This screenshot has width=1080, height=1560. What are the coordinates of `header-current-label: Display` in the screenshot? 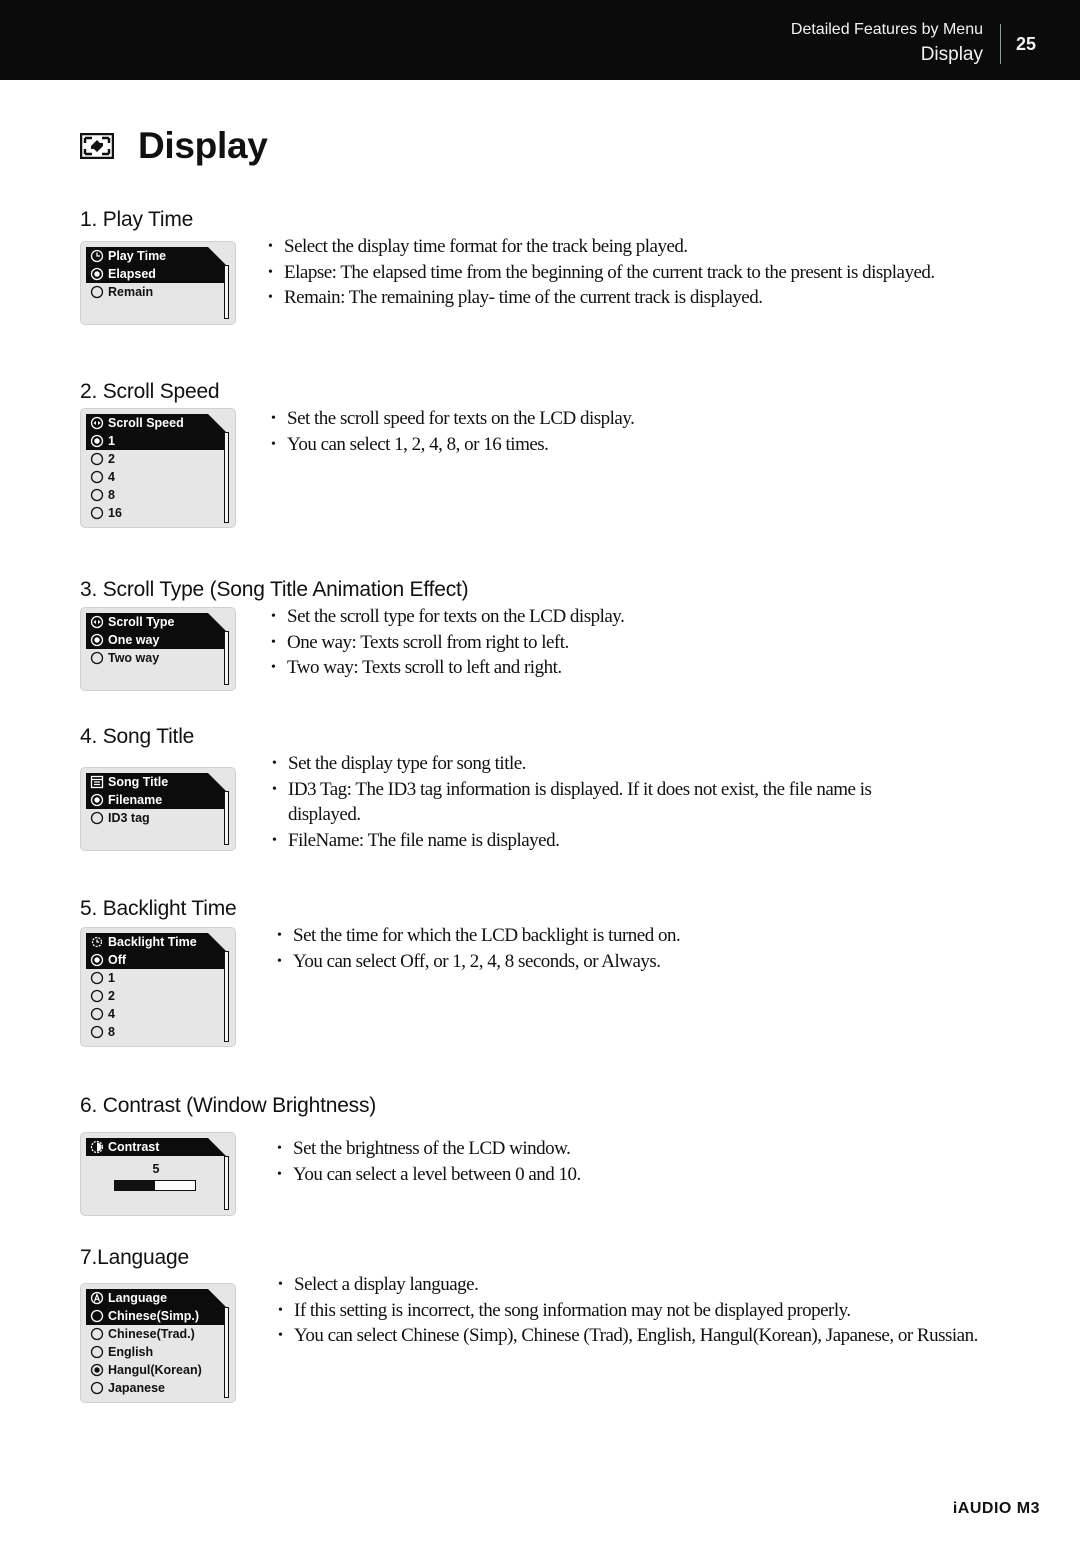 It's located at (951, 54).